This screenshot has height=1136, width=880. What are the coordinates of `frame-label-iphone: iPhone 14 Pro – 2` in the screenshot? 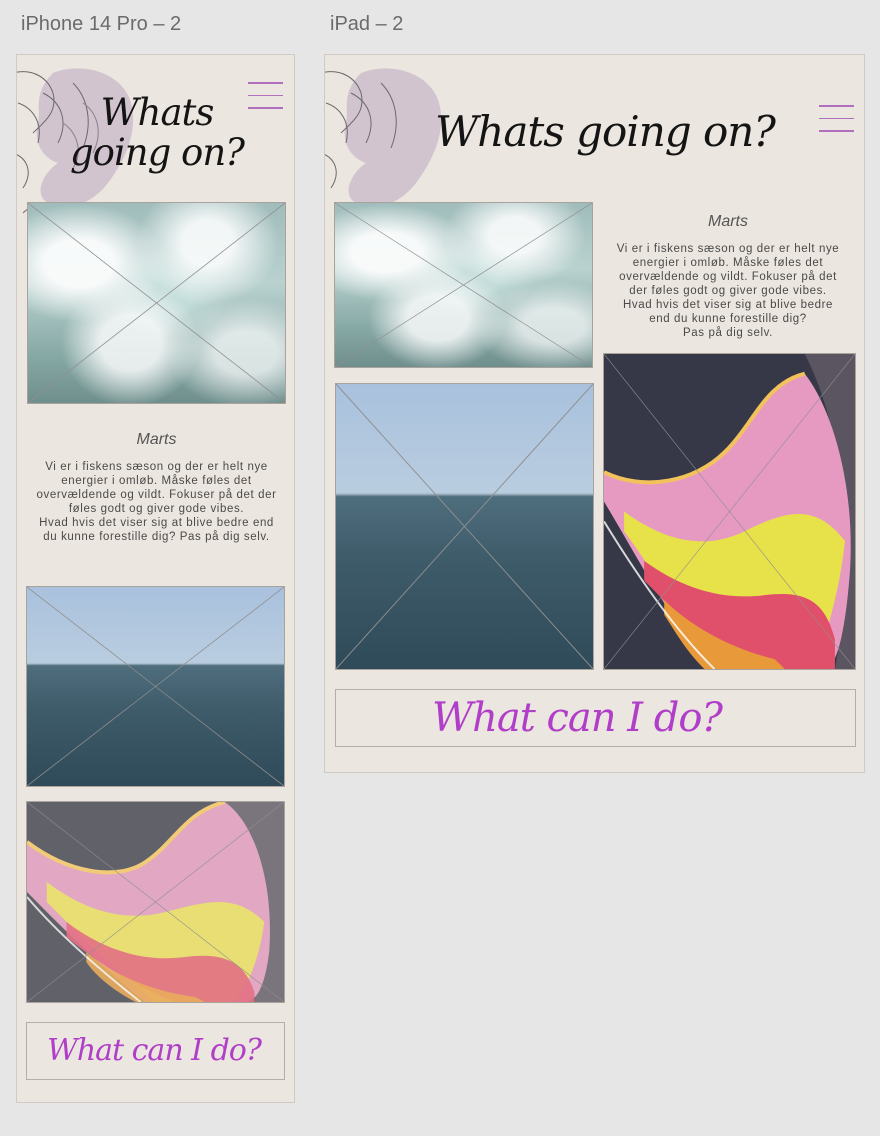 It's located at (101, 24).